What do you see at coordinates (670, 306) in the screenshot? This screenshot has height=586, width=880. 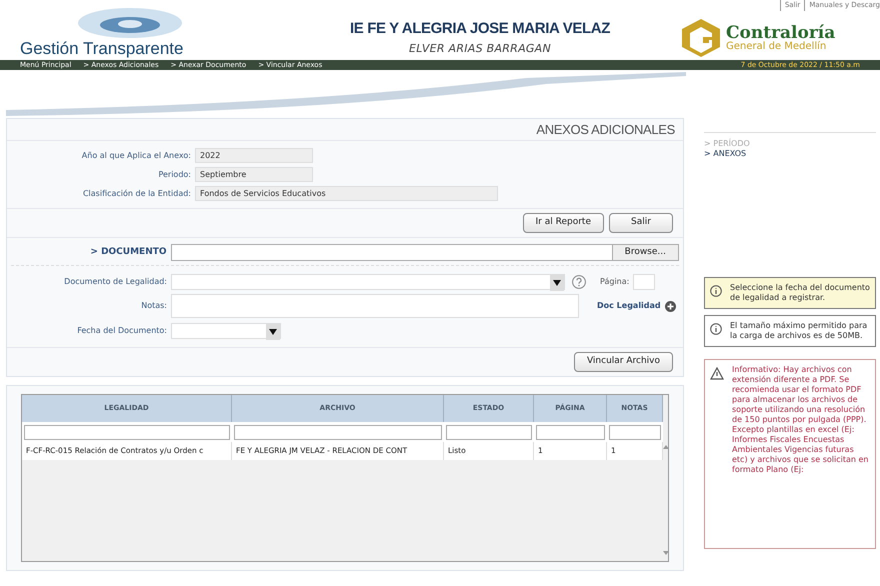 I see `add-circle-icon` at bounding box center [670, 306].